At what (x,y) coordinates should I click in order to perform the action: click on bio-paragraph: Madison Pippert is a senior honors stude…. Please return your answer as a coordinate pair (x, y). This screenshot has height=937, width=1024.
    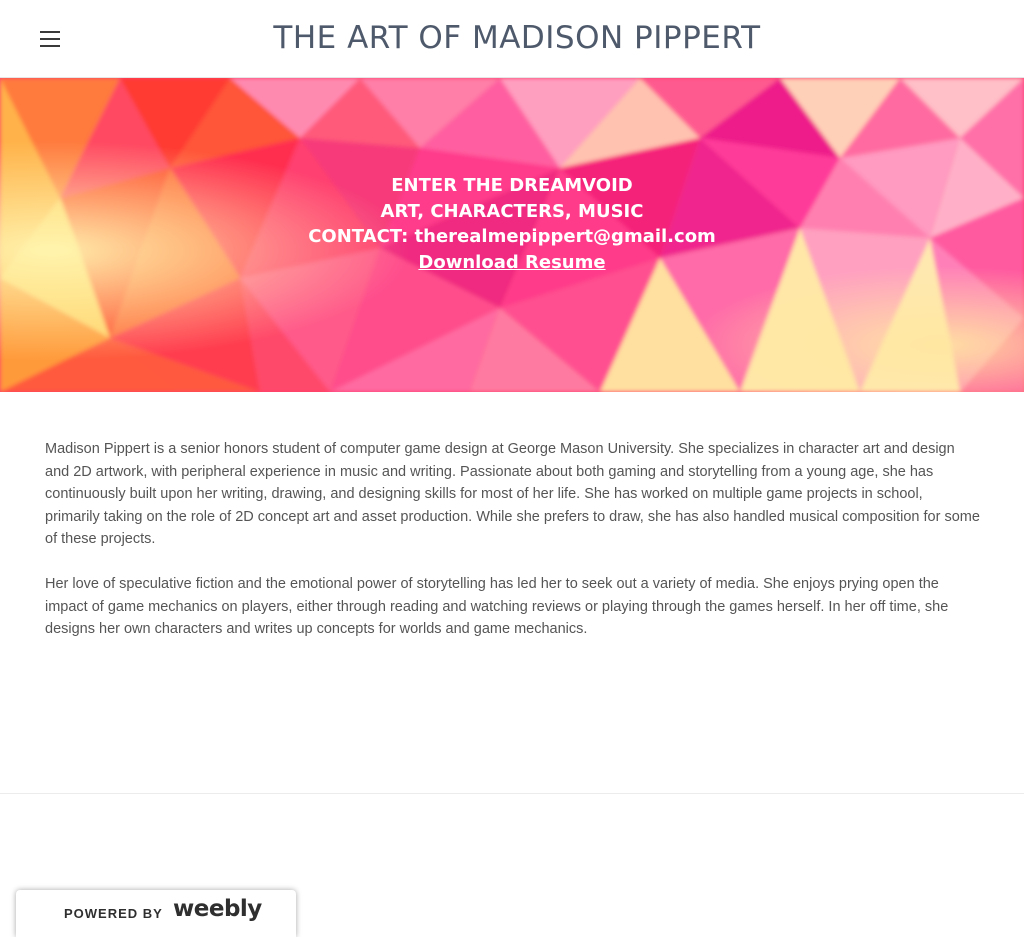
    Looking at the image, I should click on (512, 494).